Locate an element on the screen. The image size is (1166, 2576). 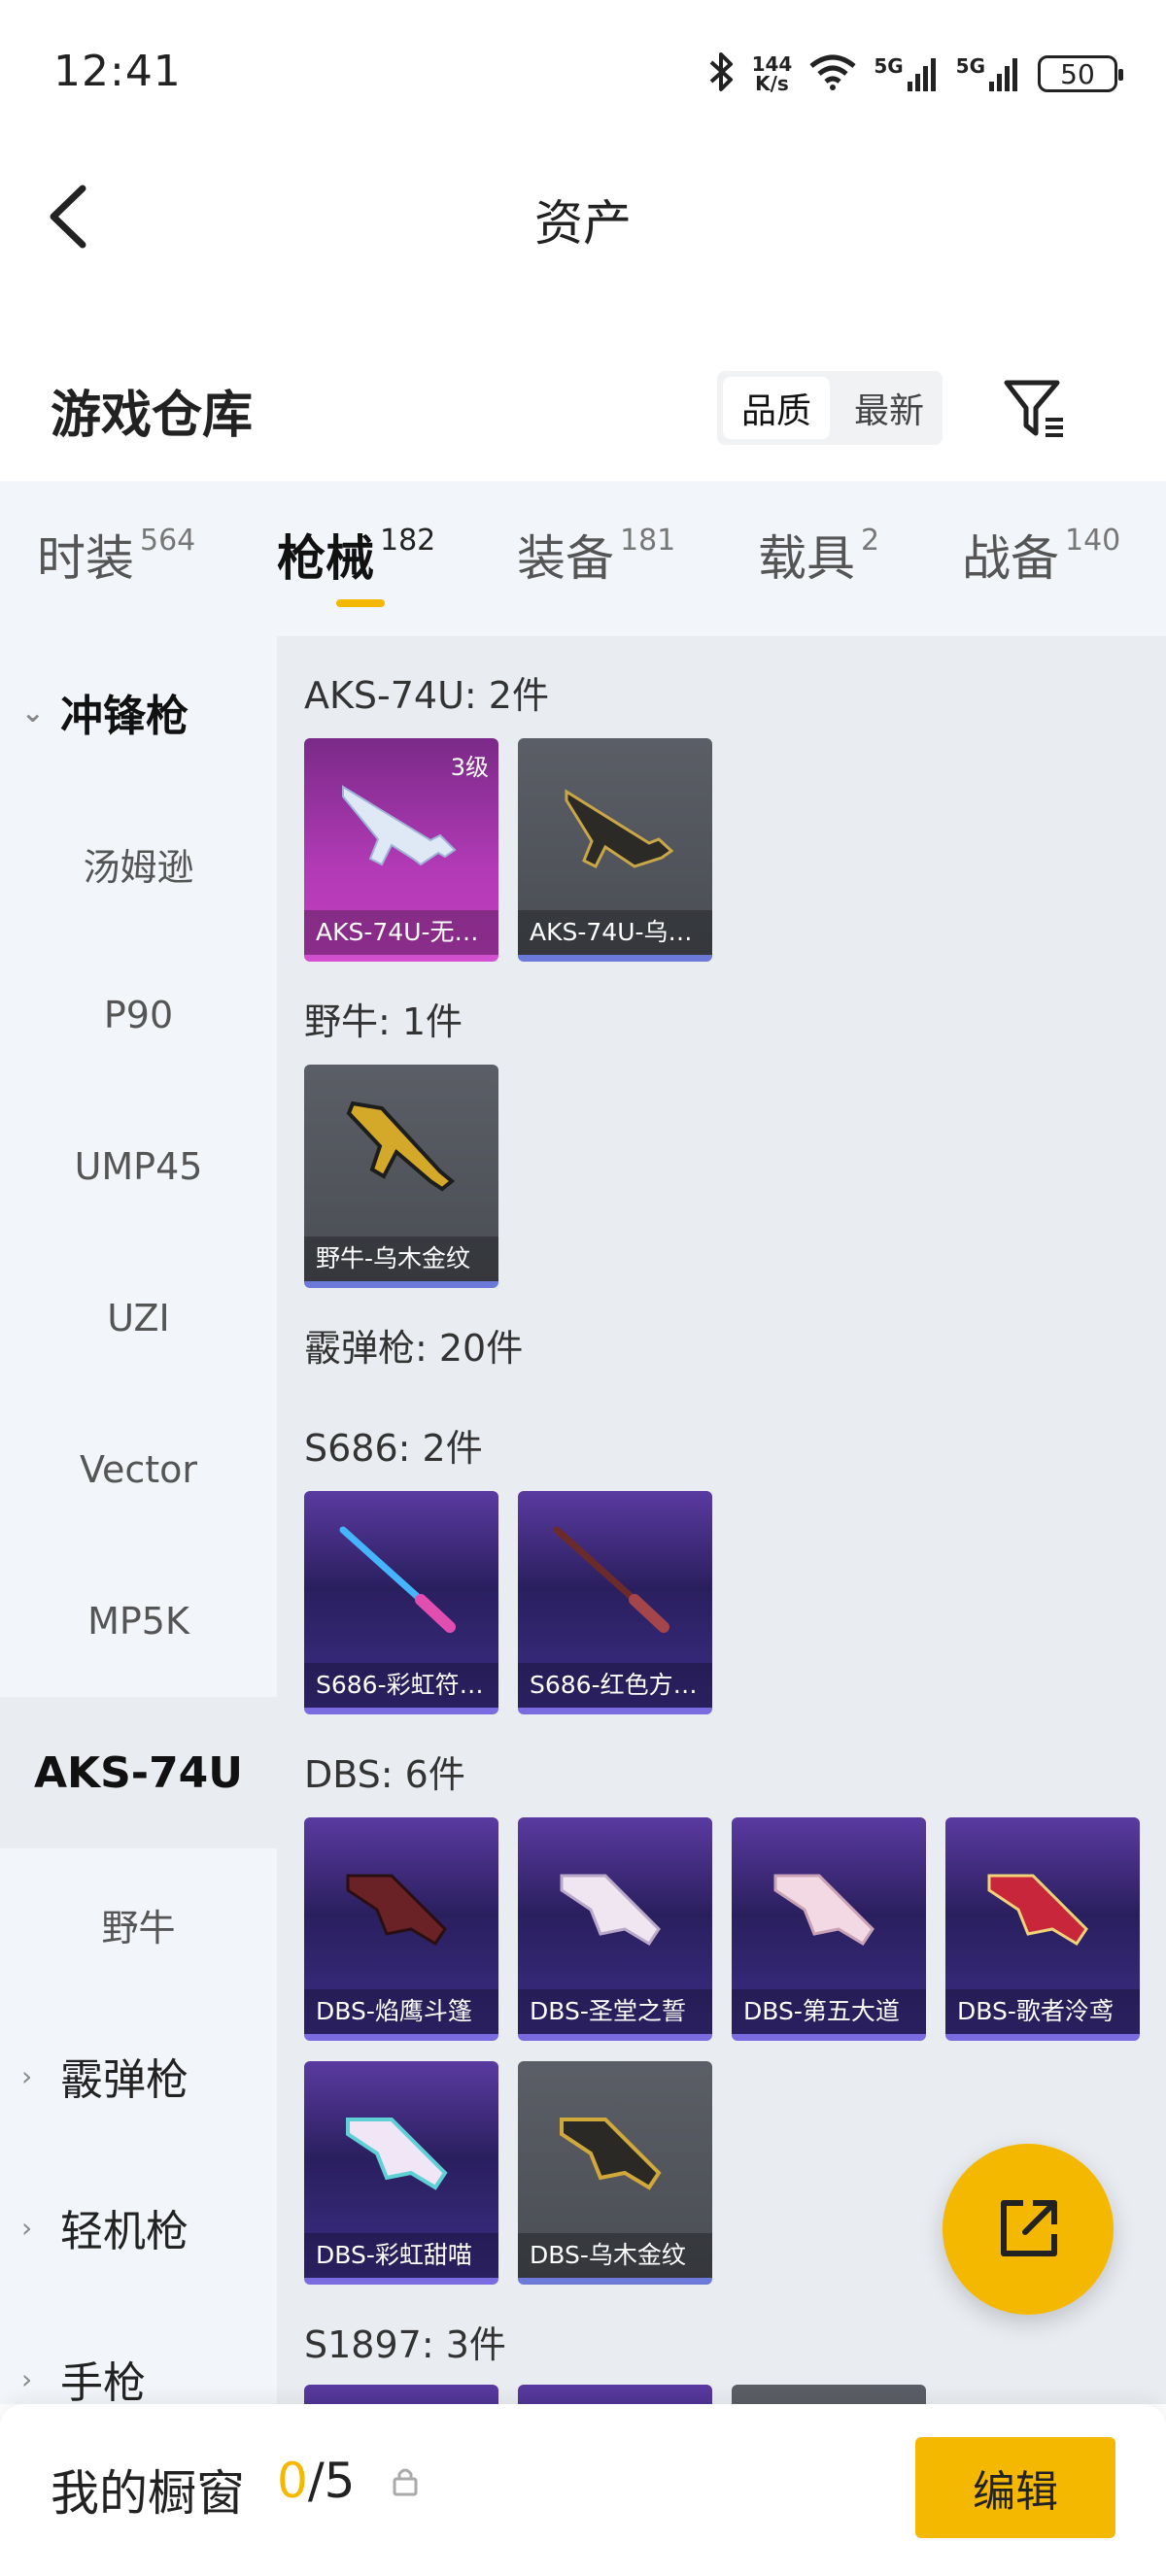
page-title: 资产 is located at coordinates (583, 223).